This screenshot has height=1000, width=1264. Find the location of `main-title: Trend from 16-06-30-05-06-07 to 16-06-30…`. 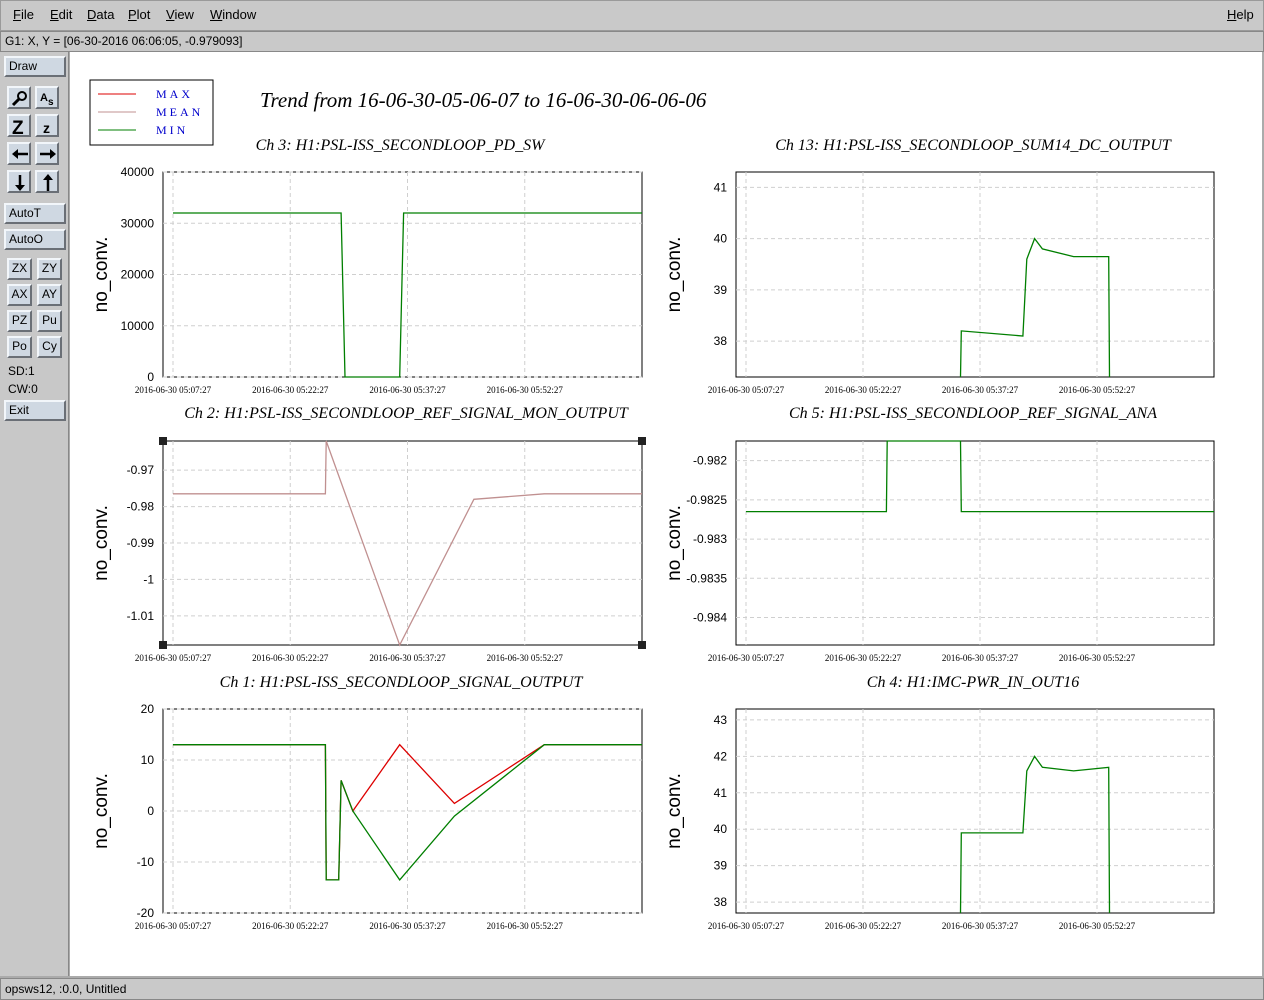

main-title: Trend from 16-06-30-05-06-07 to 16-06-30… is located at coordinates (483, 100).